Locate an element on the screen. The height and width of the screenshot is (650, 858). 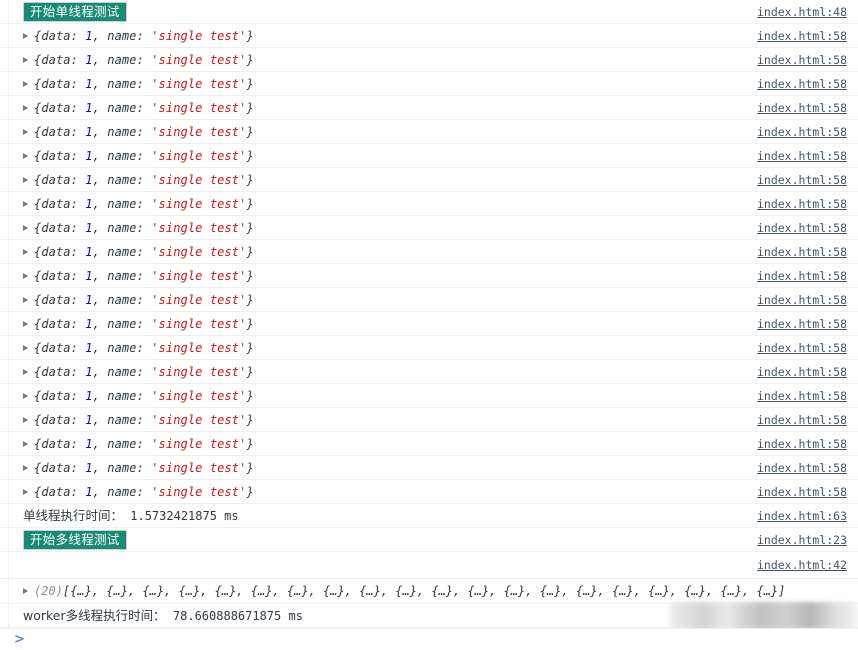
source-location-link: index.html:48 is located at coordinates (807, 12).